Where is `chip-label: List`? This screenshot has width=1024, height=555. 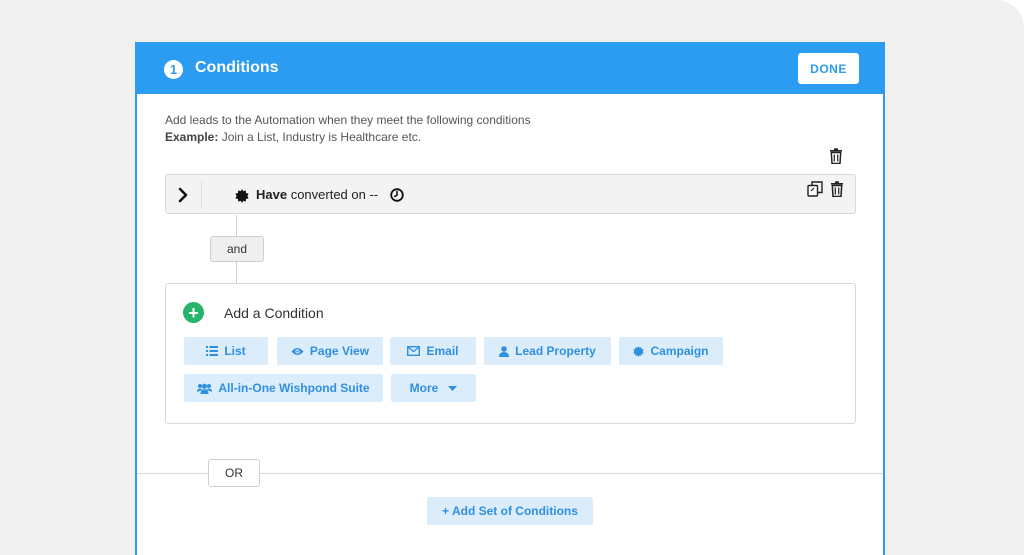 chip-label: List is located at coordinates (235, 351).